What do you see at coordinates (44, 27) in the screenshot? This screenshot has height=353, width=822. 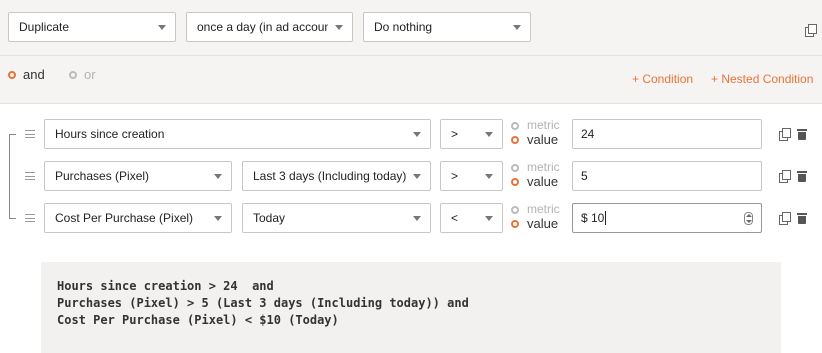 I see `action-select-value: Duplicate` at bounding box center [44, 27].